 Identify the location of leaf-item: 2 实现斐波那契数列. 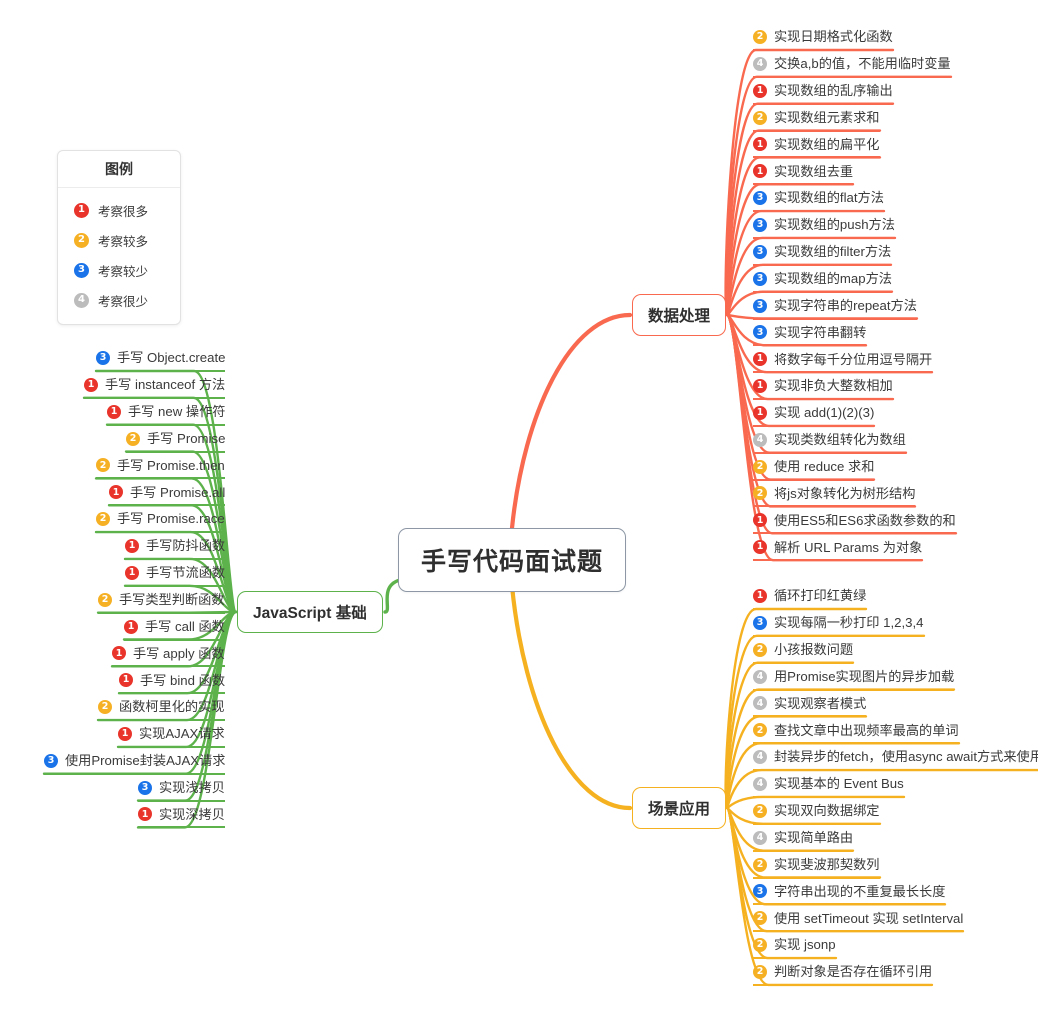
(816, 867).